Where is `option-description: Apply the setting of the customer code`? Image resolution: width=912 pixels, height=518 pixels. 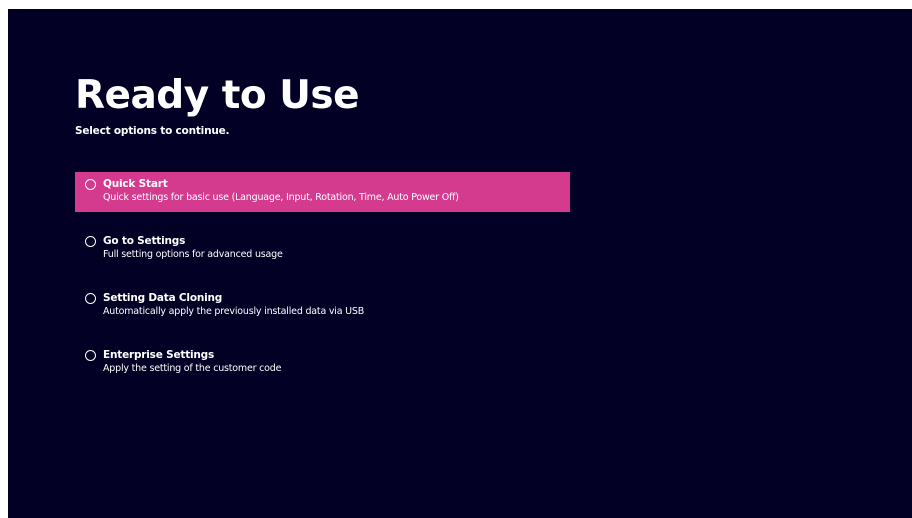 option-description: Apply the setting of the customer code is located at coordinates (192, 368).